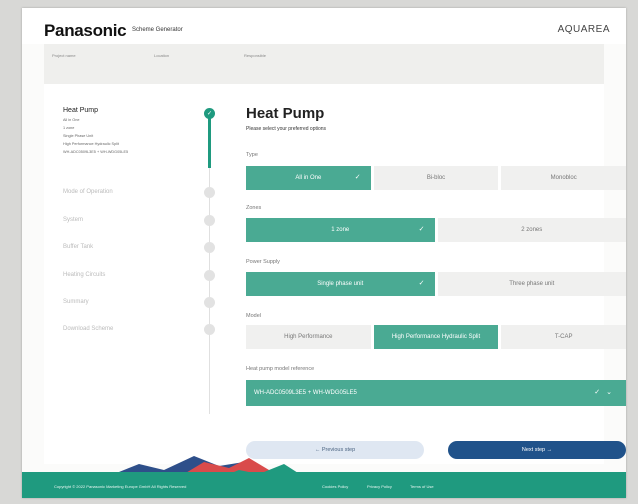  What do you see at coordinates (280, 369) in the screenshot?
I see `model-reference-label: Heat pump model reference` at bounding box center [280, 369].